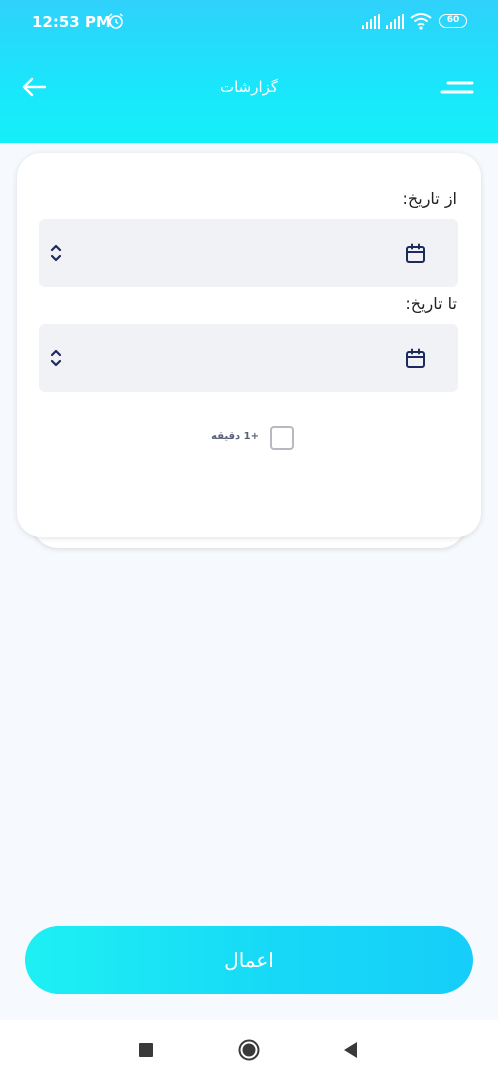  I want to click on plus-one-minute-label: +1 دقیقه, so click(235, 436).